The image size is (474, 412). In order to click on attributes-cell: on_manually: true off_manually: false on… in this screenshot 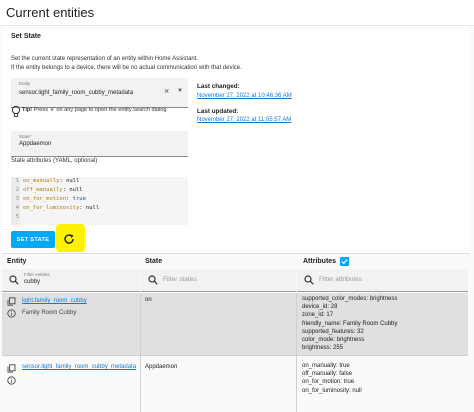, I will do `click(332, 378)`.